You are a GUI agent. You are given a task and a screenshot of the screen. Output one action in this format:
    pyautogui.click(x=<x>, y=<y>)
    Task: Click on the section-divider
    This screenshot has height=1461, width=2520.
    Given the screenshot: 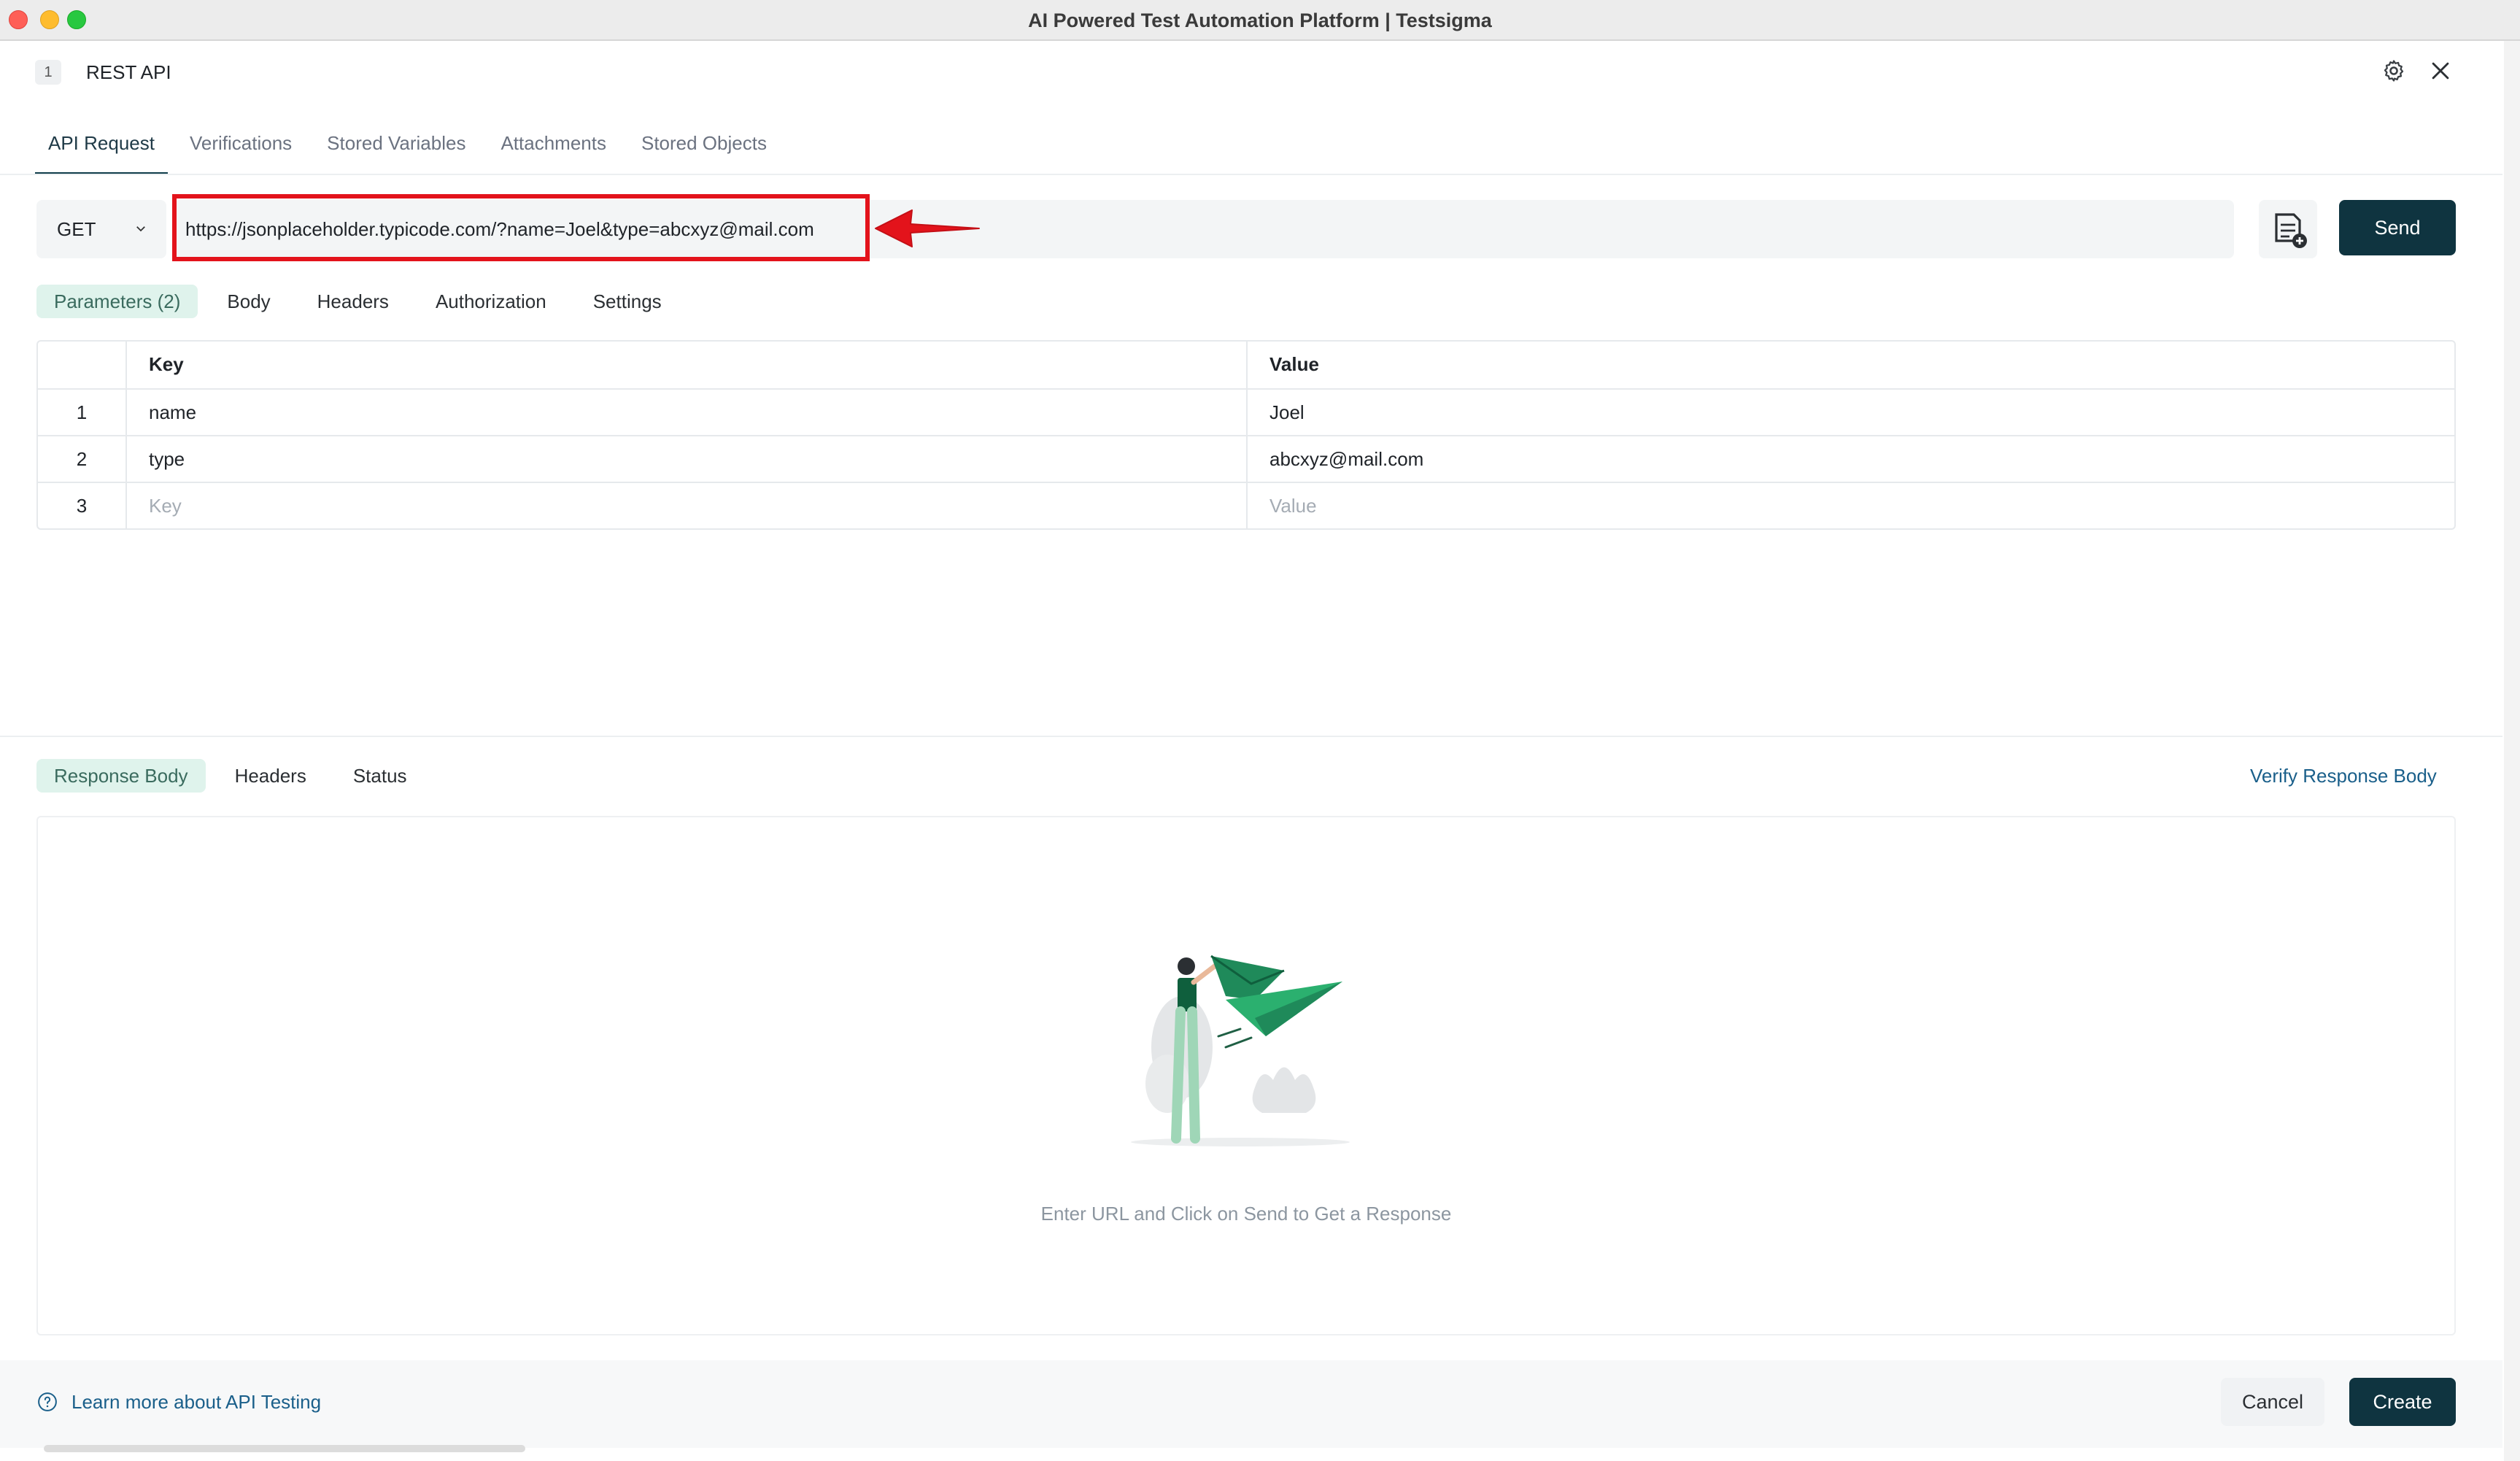 What is the action you would take?
    pyautogui.click(x=1251, y=736)
    